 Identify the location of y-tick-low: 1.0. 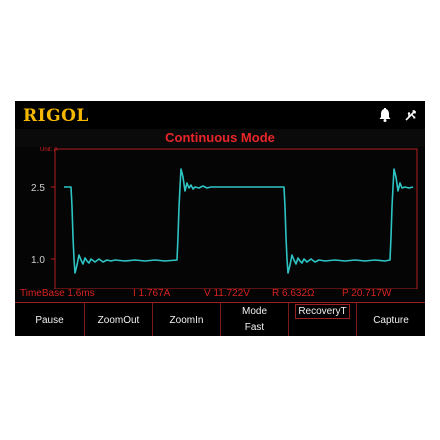
(38, 260).